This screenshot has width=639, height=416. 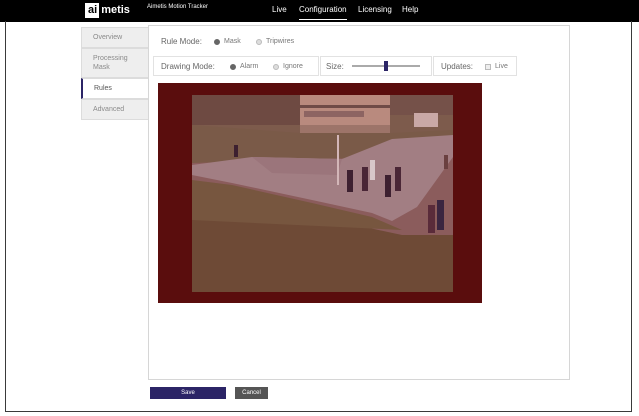 I want to click on logo-box: ai, so click(x=92, y=10).